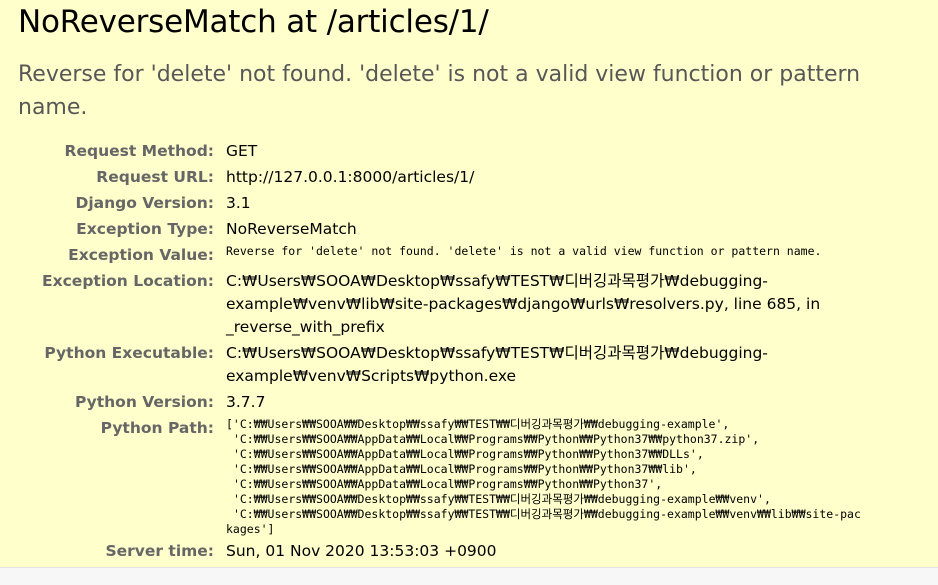 This screenshot has width=938, height=585. What do you see at coordinates (159, 551) in the screenshot?
I see `meta-label: Server time:` at bounding box center [159, 551].